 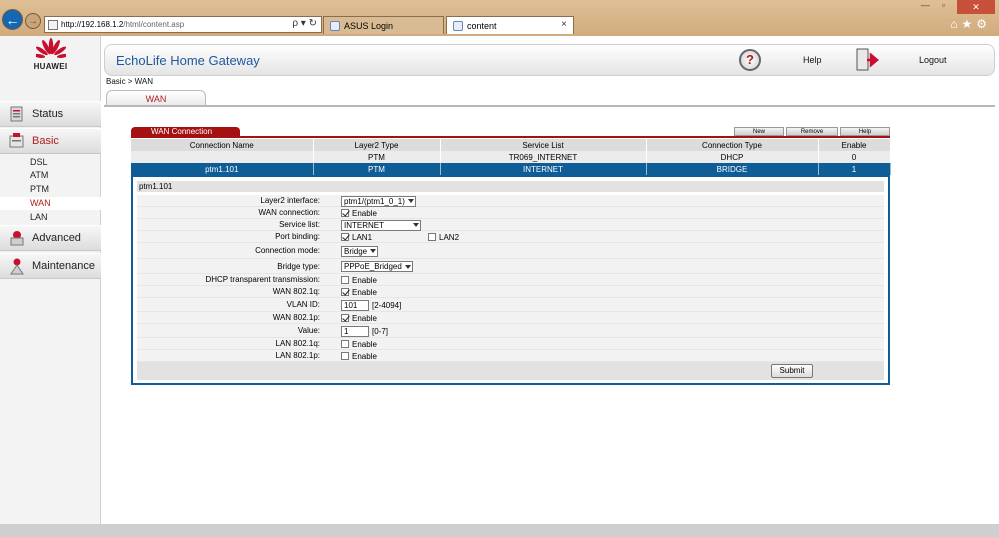 I want to click on huawei-logo: HUAWEI, so click(x=50, y=56).